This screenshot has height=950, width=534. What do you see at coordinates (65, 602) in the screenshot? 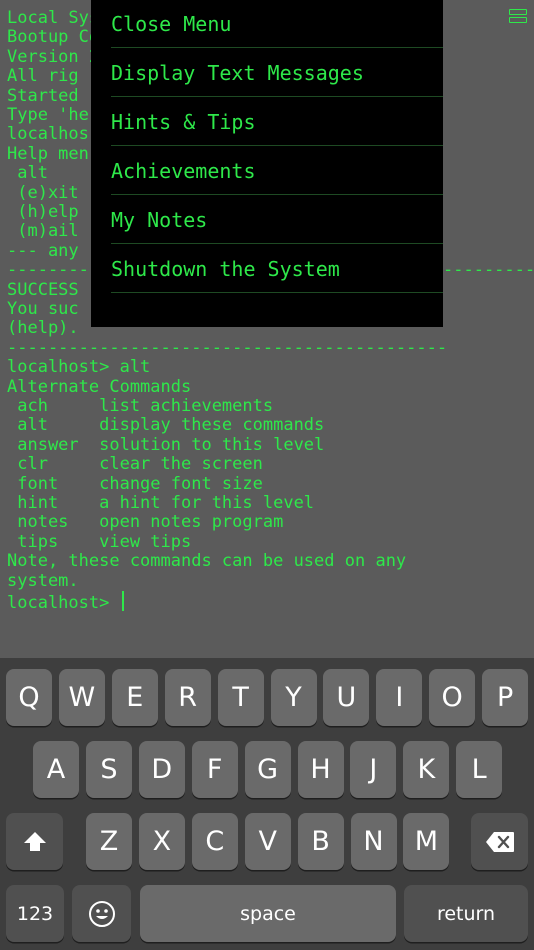
I see `terminal-prompt-line: localhost>` at bounding box center [65, 602].